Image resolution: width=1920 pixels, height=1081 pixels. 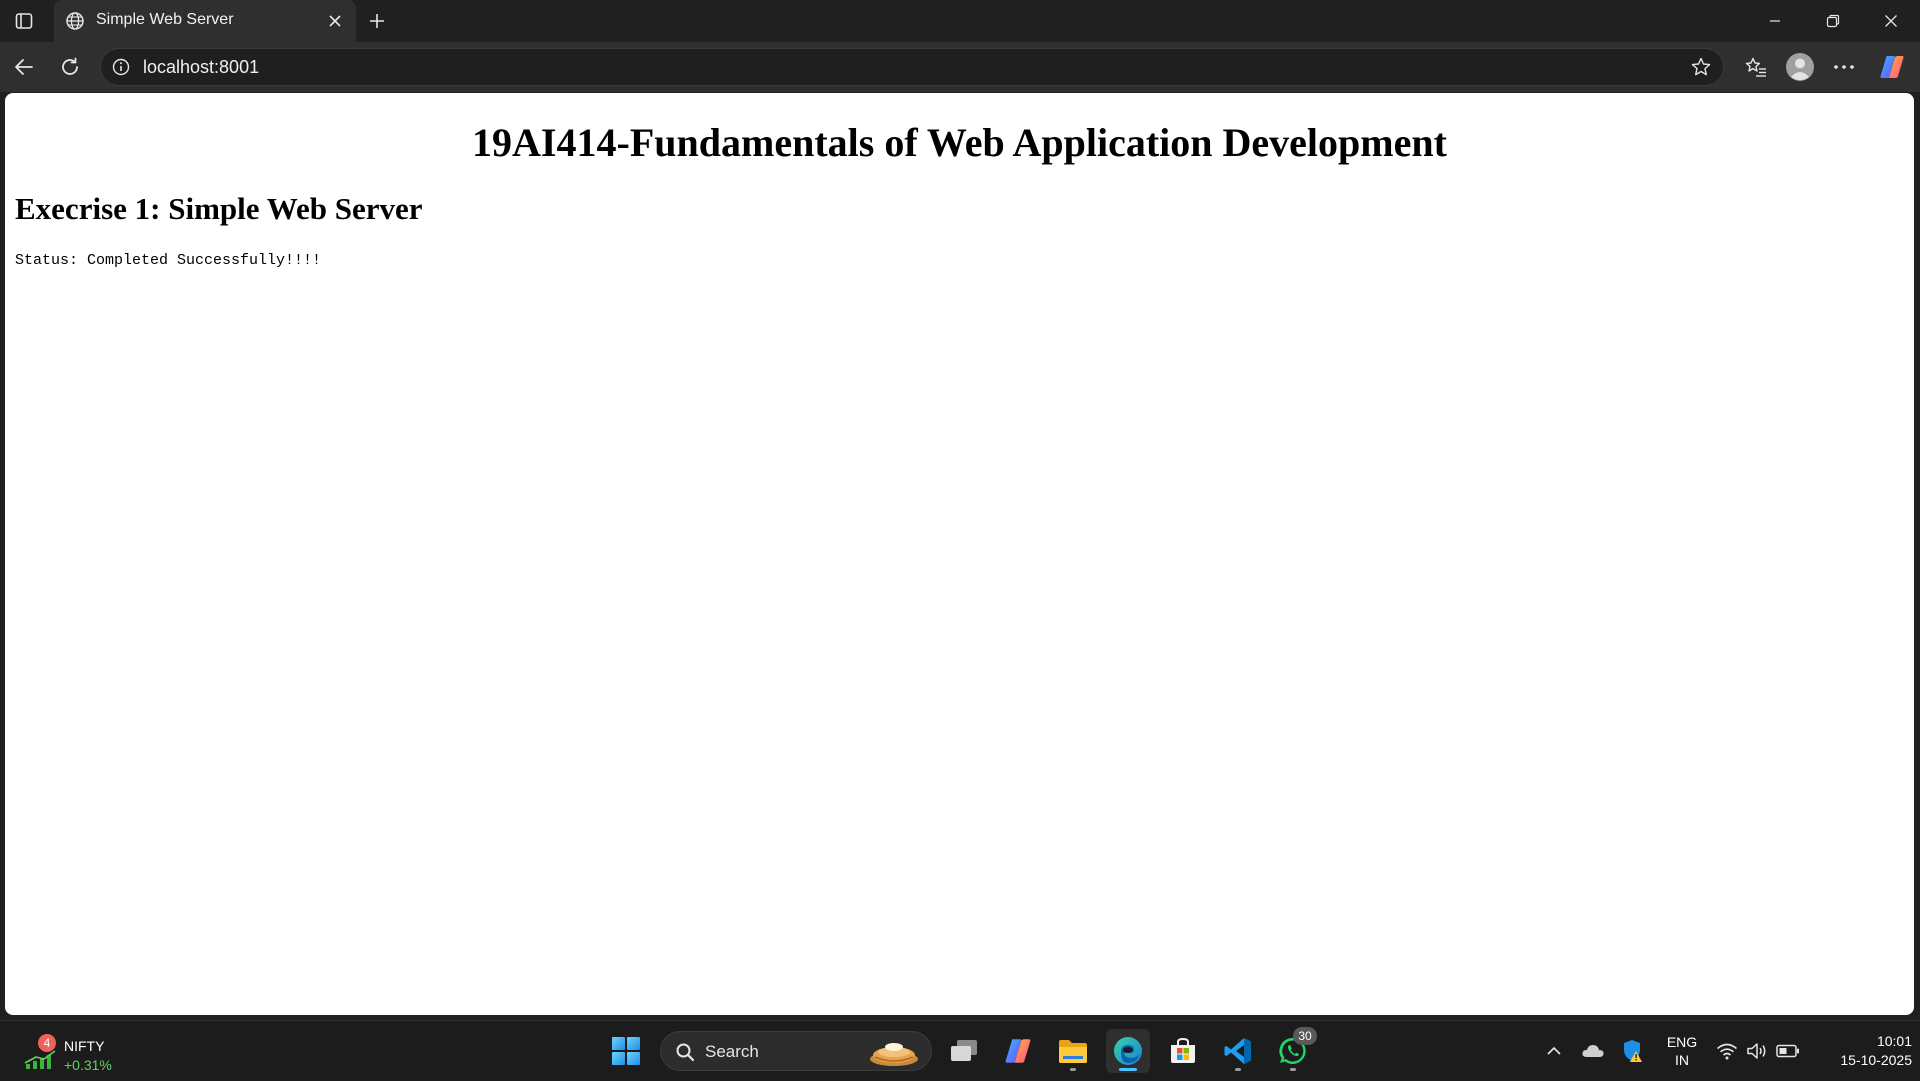 I want to click on windows-security-icon, so click(x=1633, y=1051).